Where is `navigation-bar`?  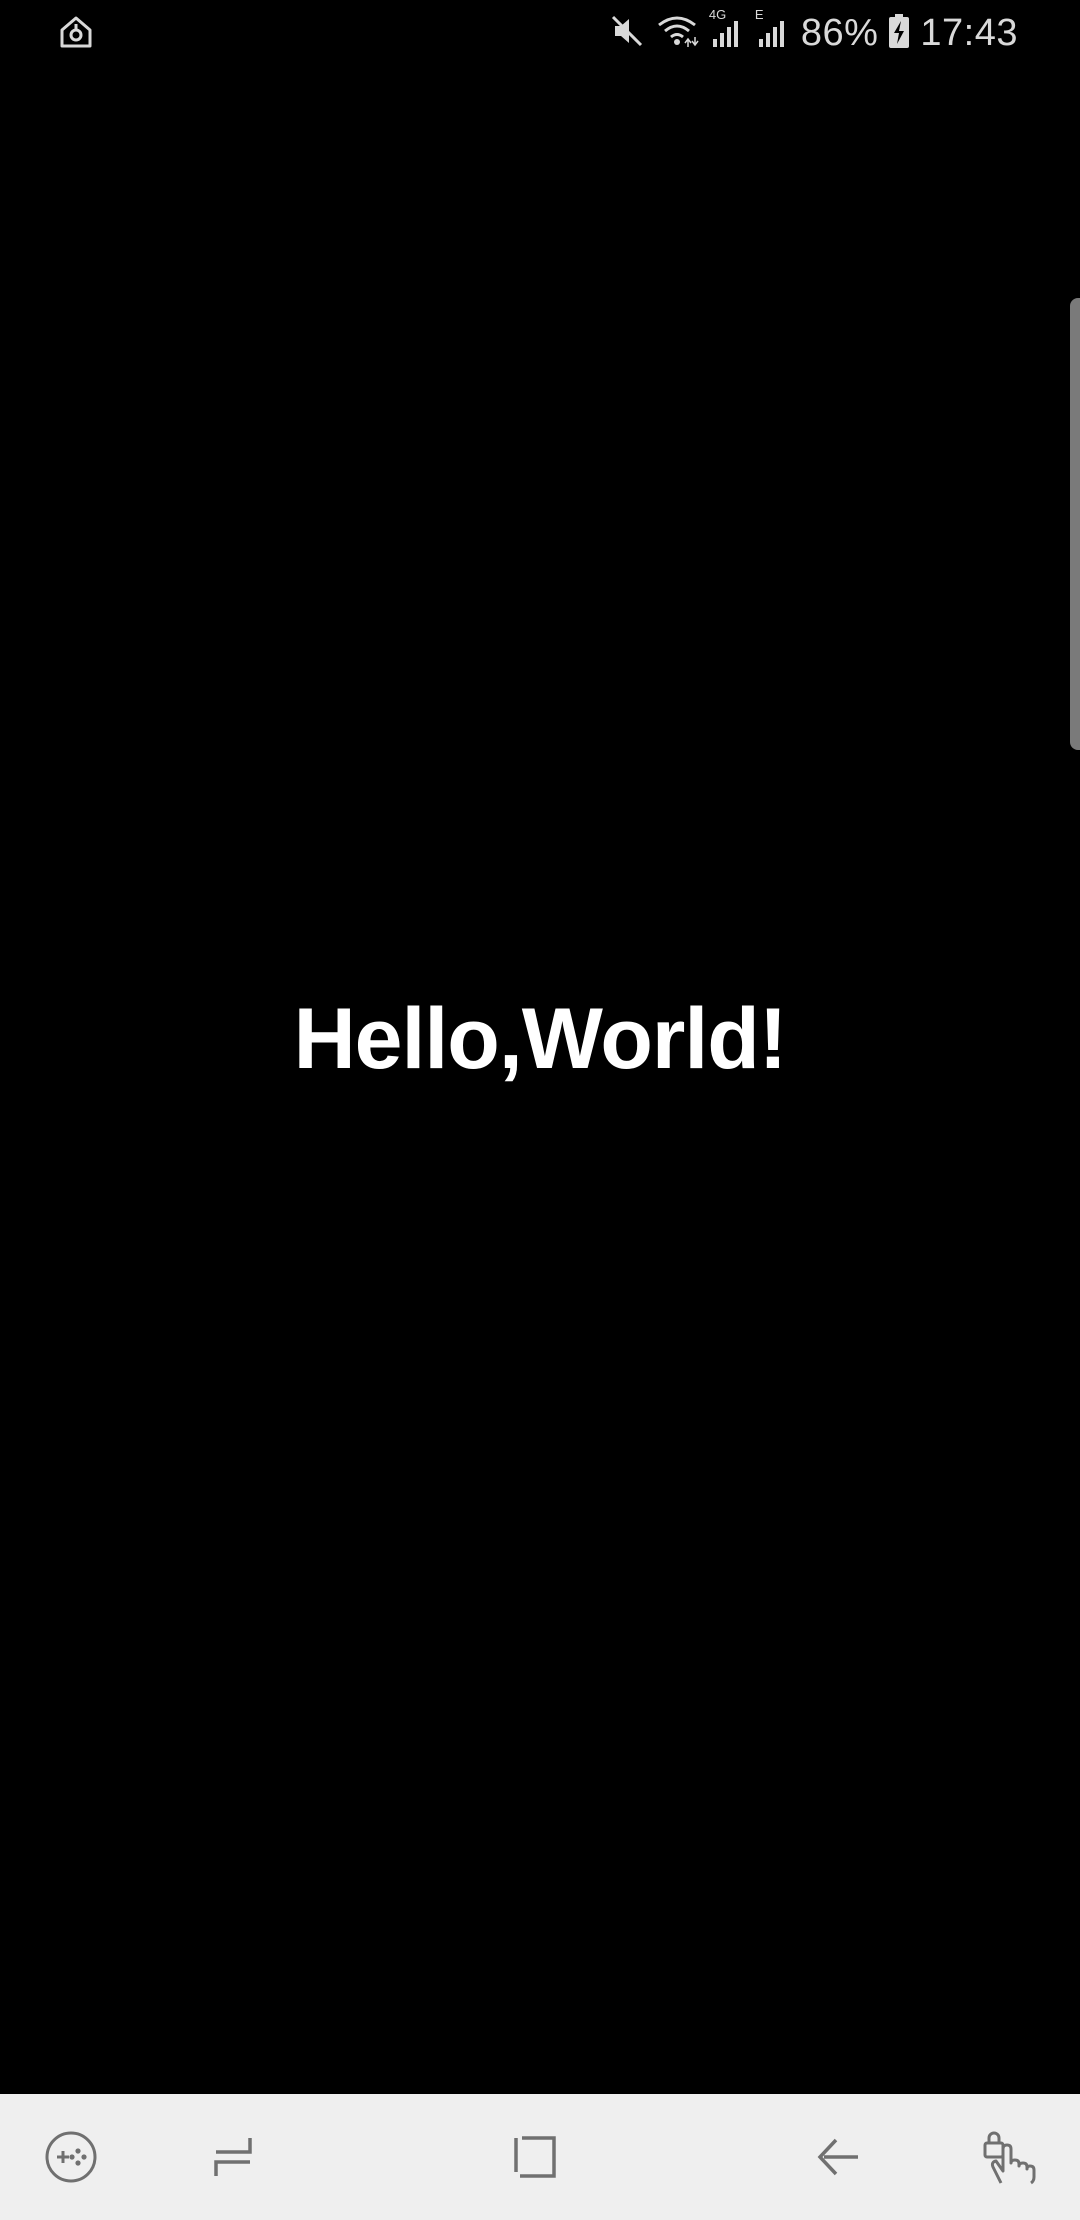
navigation-bar is located at coordinates (540, 2157).